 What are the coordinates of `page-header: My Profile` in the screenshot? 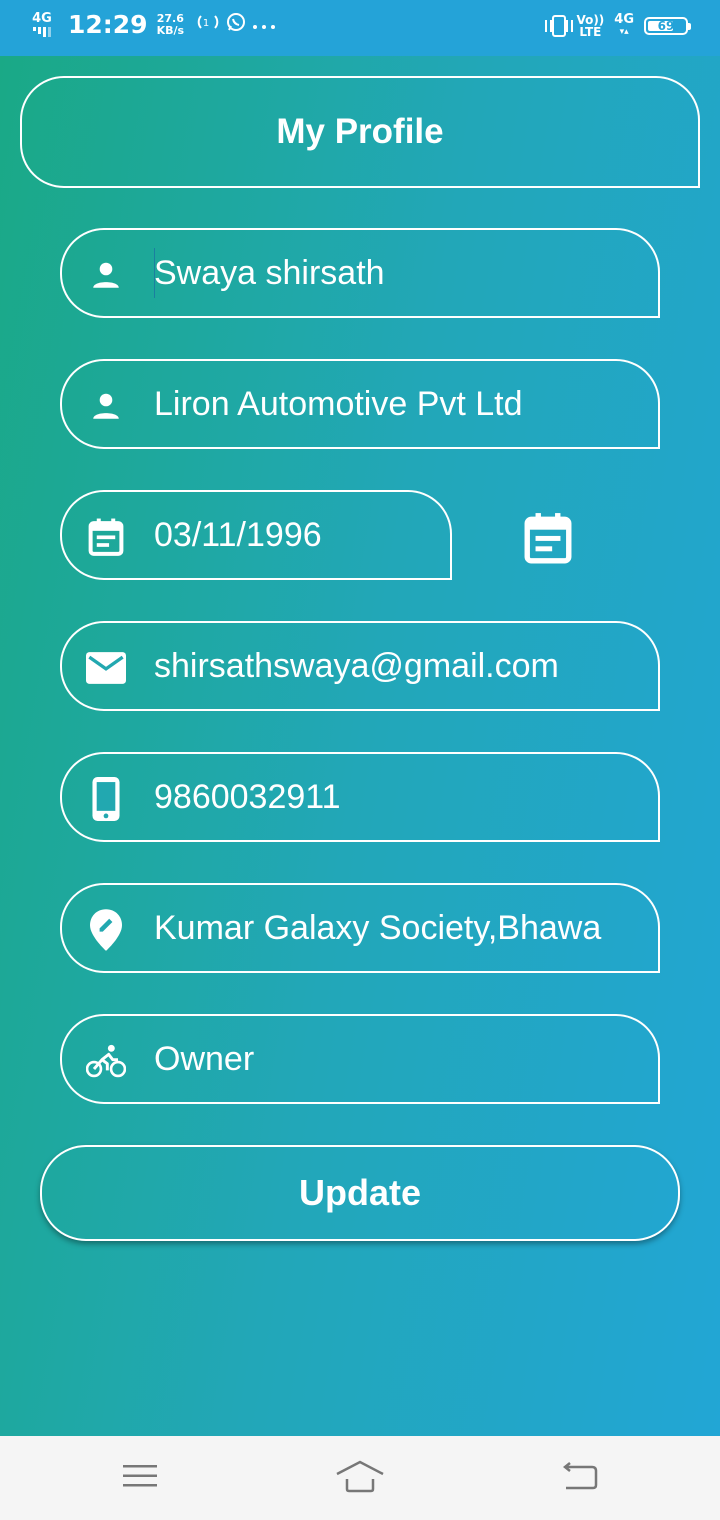 It's located at (360, 132).